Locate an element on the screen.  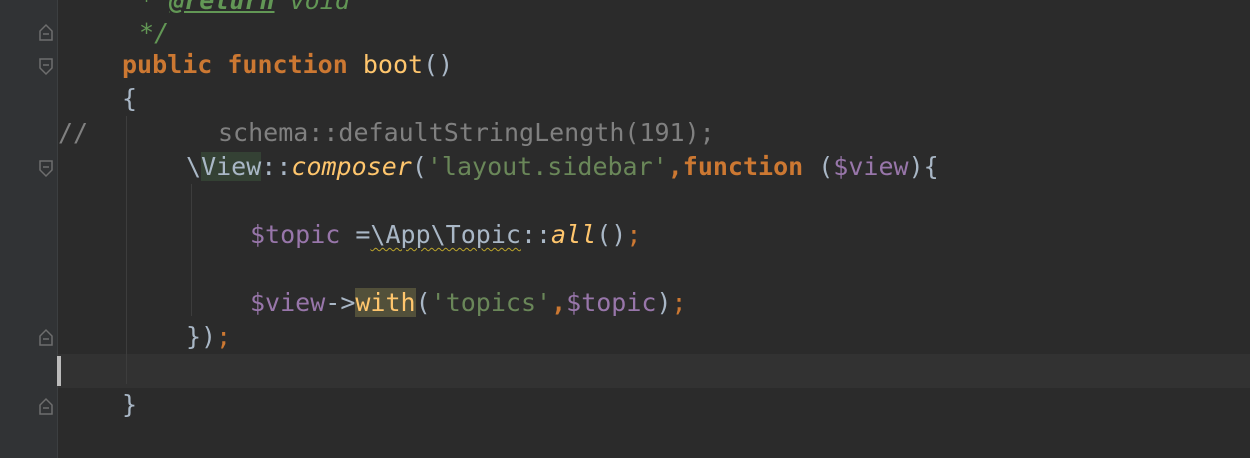
method-all: all is located at coordinates (574, 234).